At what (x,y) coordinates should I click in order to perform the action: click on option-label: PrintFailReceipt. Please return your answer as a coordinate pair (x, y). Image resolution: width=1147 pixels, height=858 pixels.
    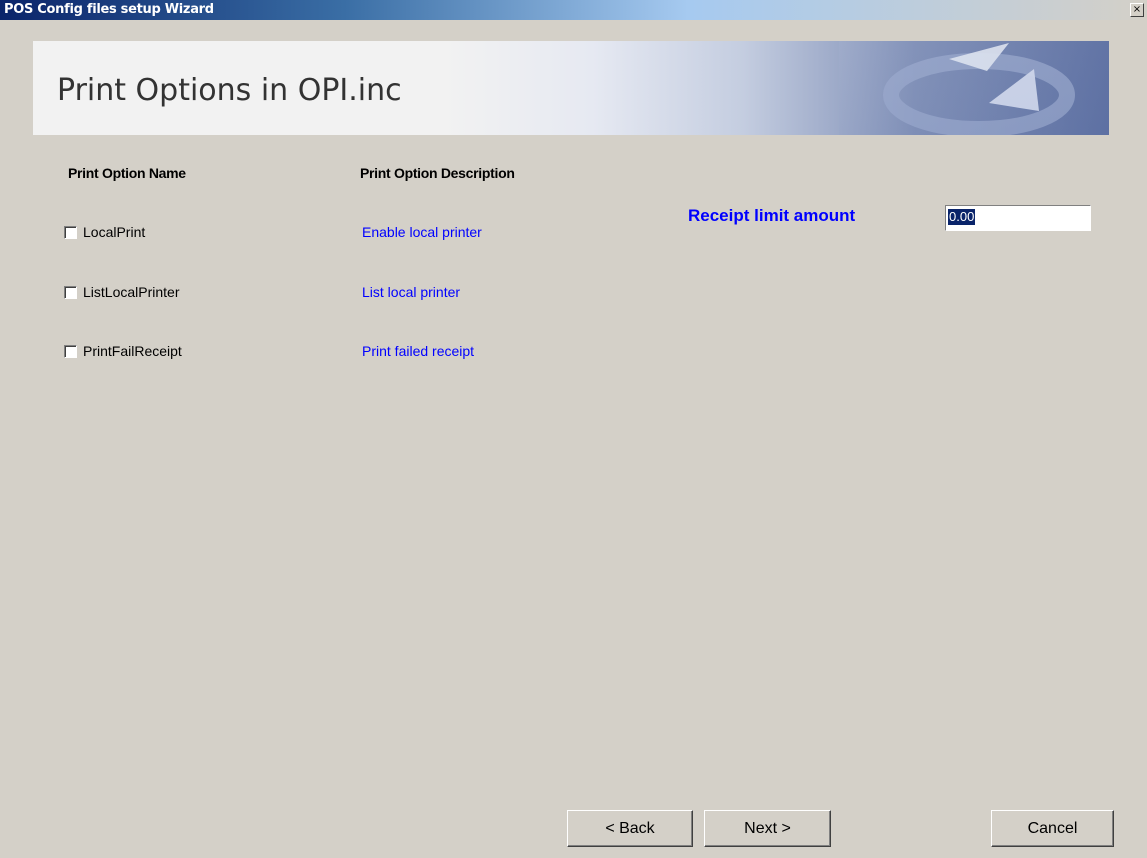
    Looking at the image, I should click on (132, 351).